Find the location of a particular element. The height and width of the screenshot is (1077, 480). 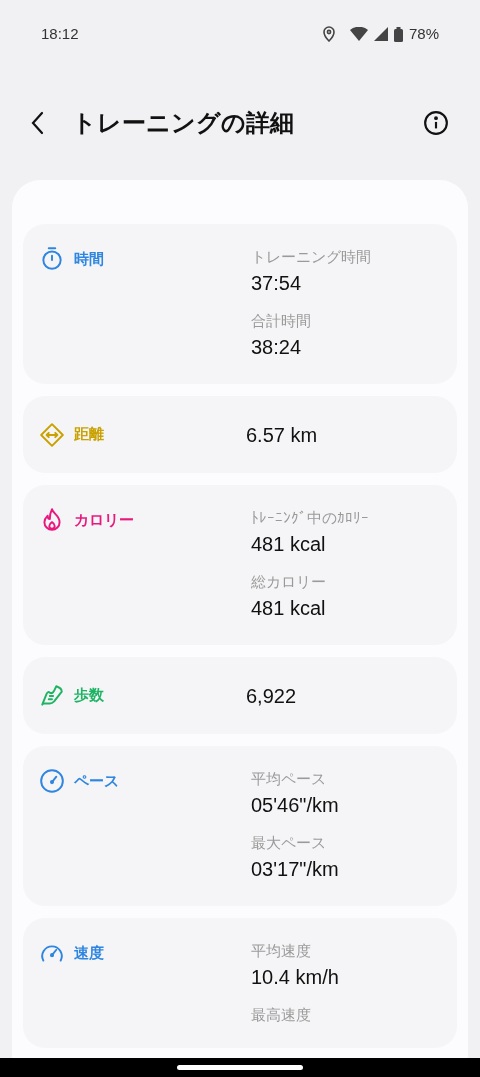

stat-label: ﾄﾚｰﾆﾝｸﾞ中のｶﾛﾘｰ is located at coordinates (310, 518).